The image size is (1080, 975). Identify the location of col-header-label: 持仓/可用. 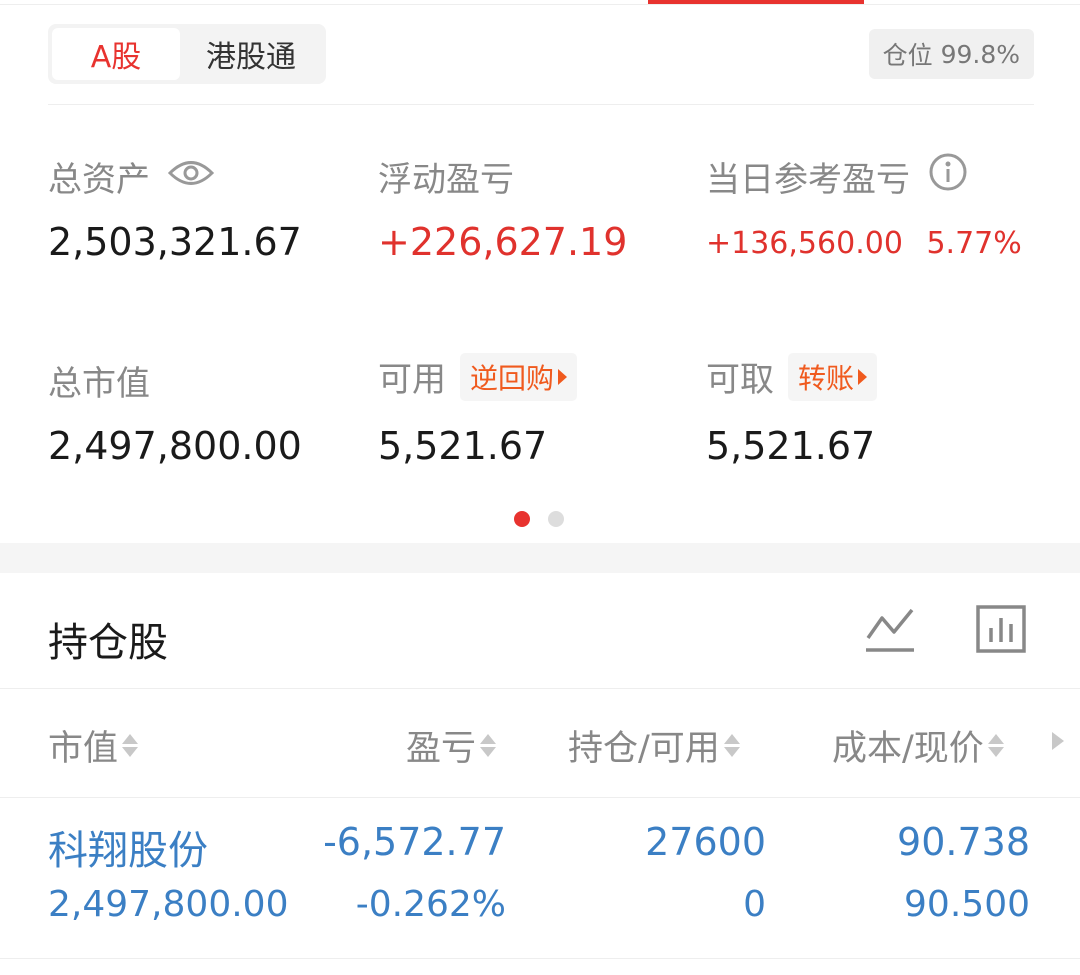
(644, 749).